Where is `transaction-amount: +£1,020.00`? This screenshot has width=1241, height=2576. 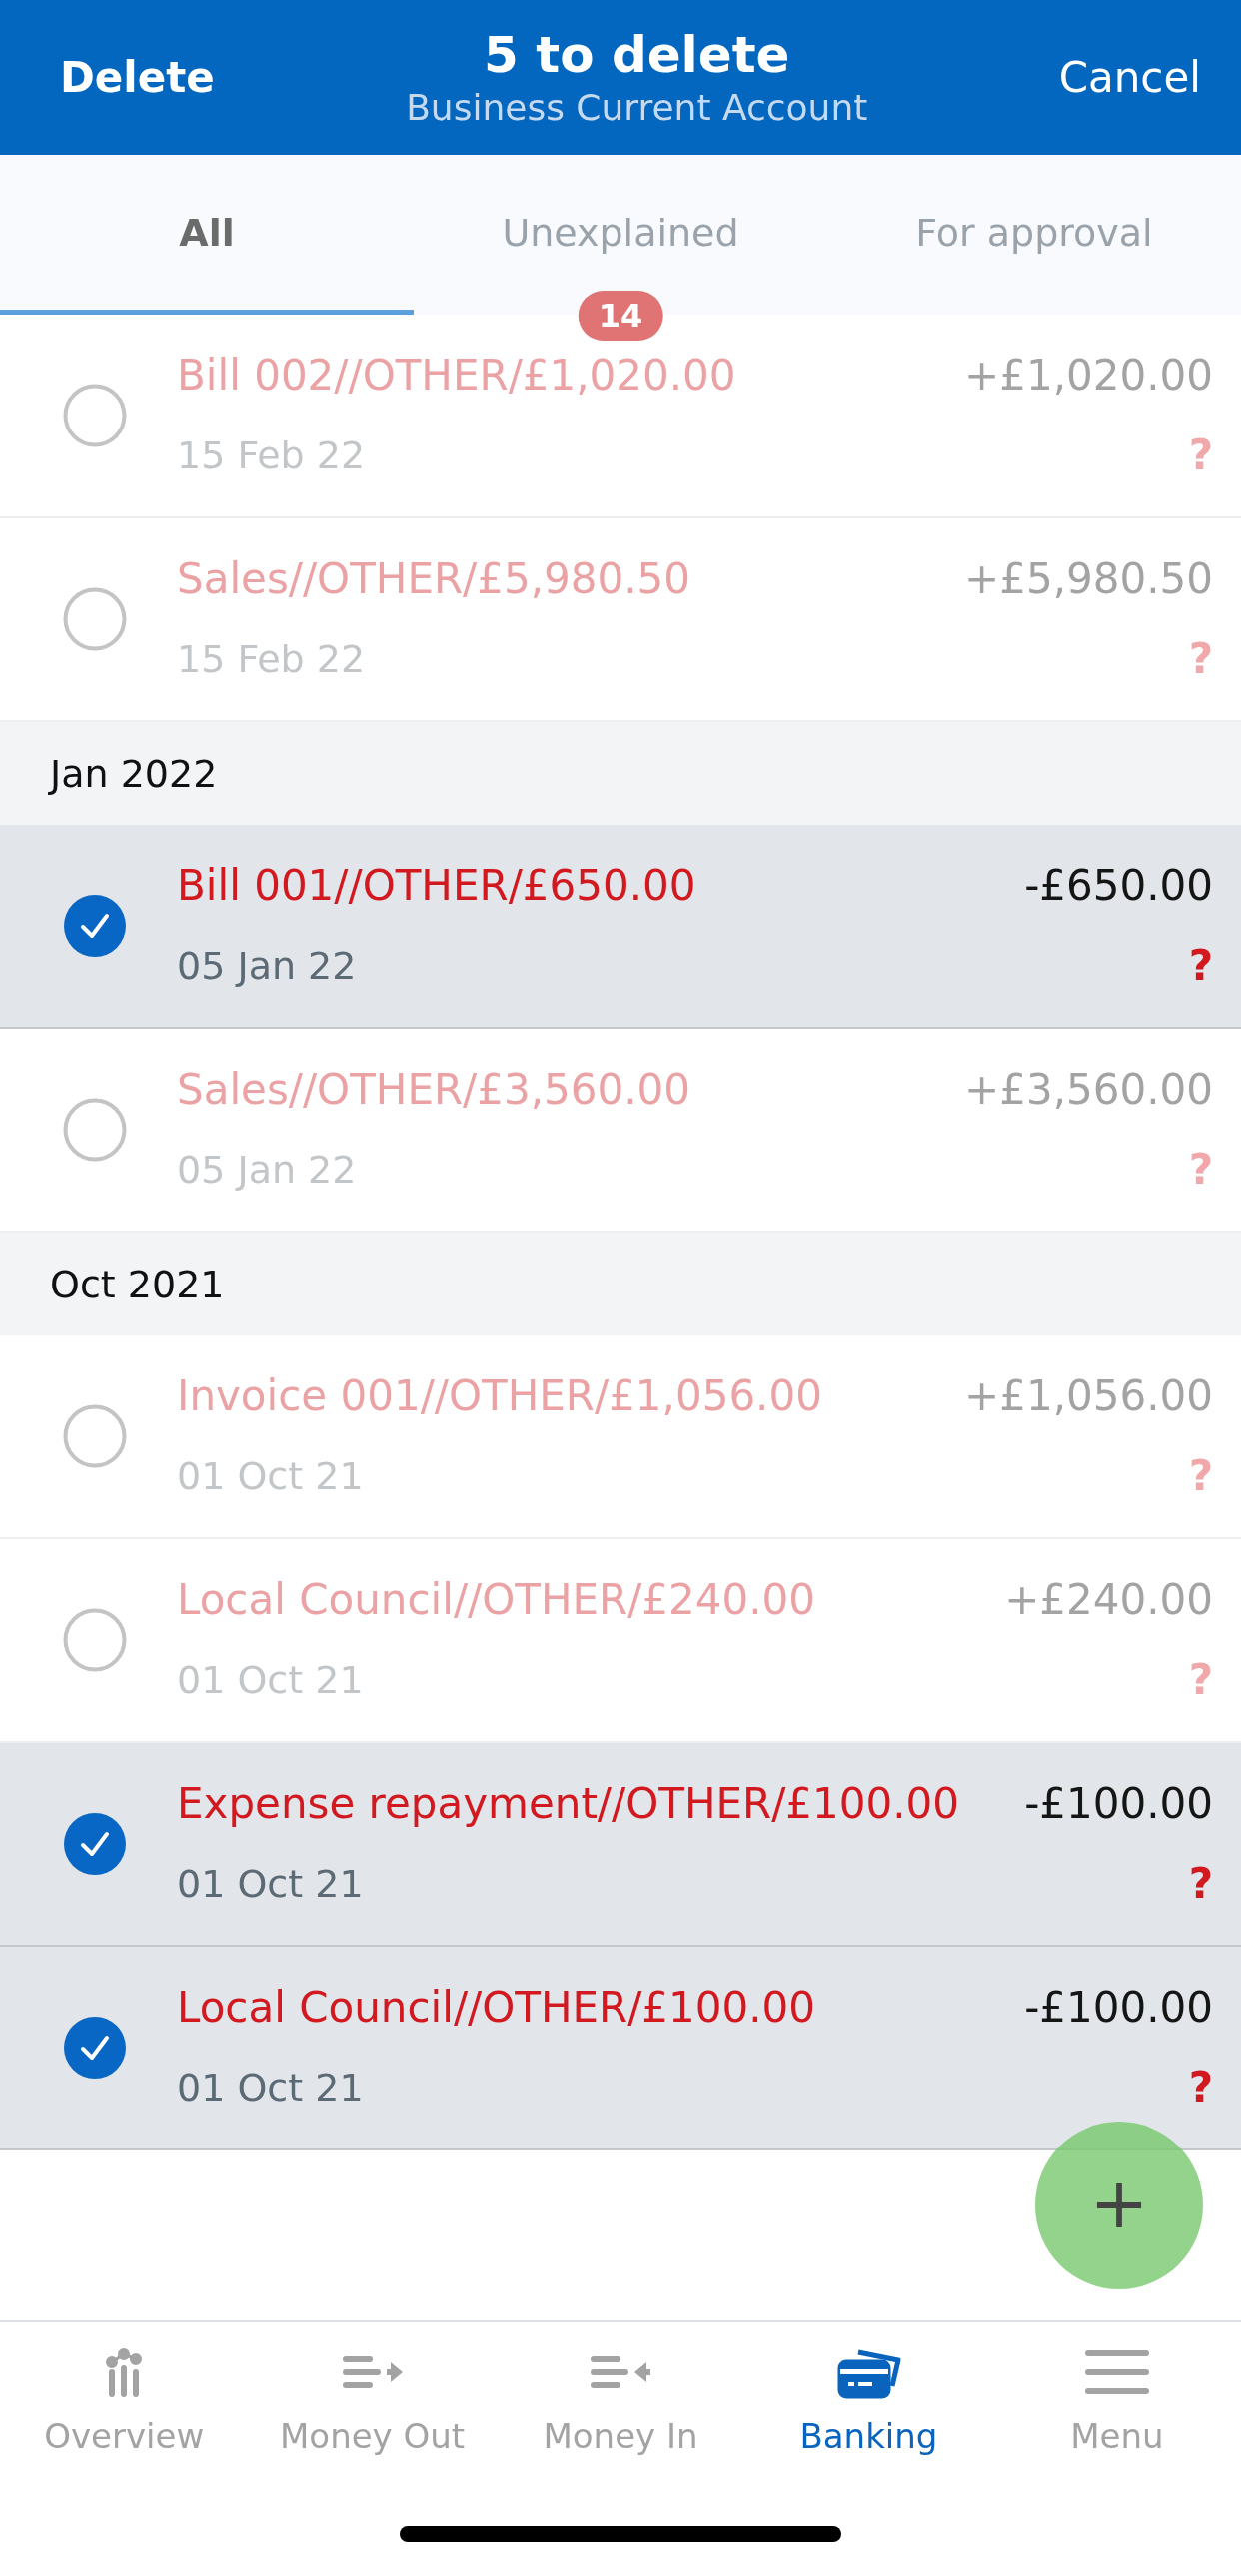
transaction-amount: +£1,020.00 is located at coordinates (1088, 376).